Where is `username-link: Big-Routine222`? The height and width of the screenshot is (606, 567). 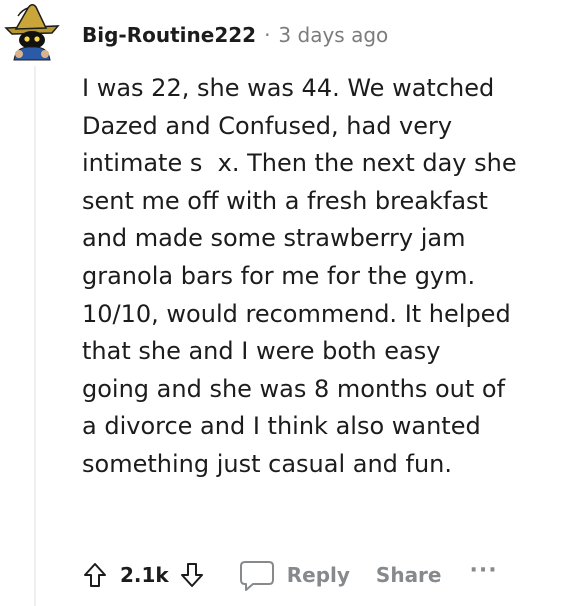
username-link: Big-Routine222 is located at coordinates (169, 35).